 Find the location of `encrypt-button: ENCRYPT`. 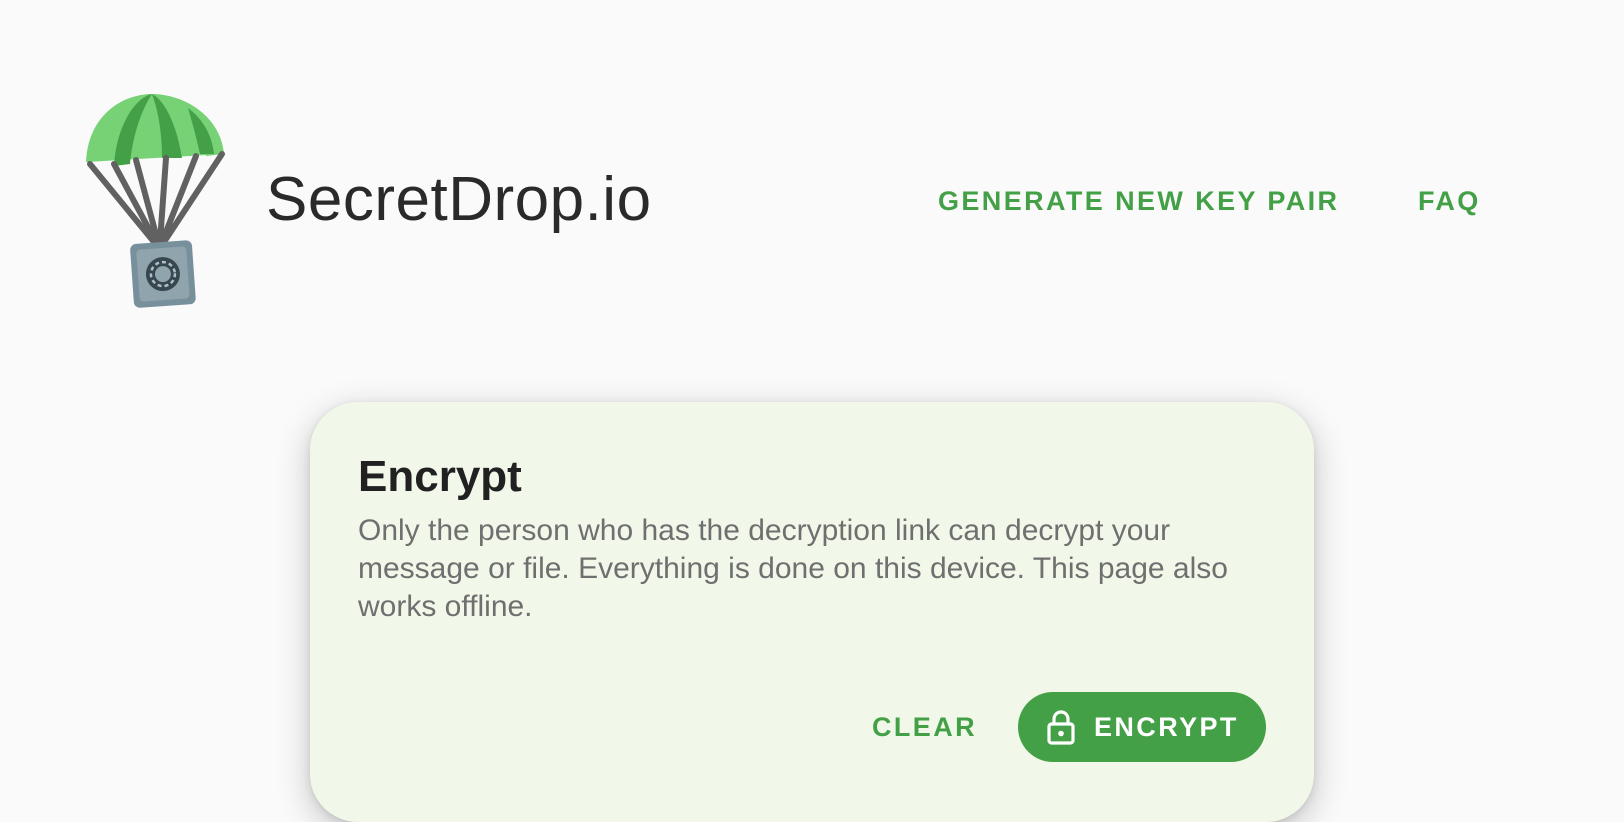

encrypt-button: ENCRYPT is located at coordinates (1142, 727).